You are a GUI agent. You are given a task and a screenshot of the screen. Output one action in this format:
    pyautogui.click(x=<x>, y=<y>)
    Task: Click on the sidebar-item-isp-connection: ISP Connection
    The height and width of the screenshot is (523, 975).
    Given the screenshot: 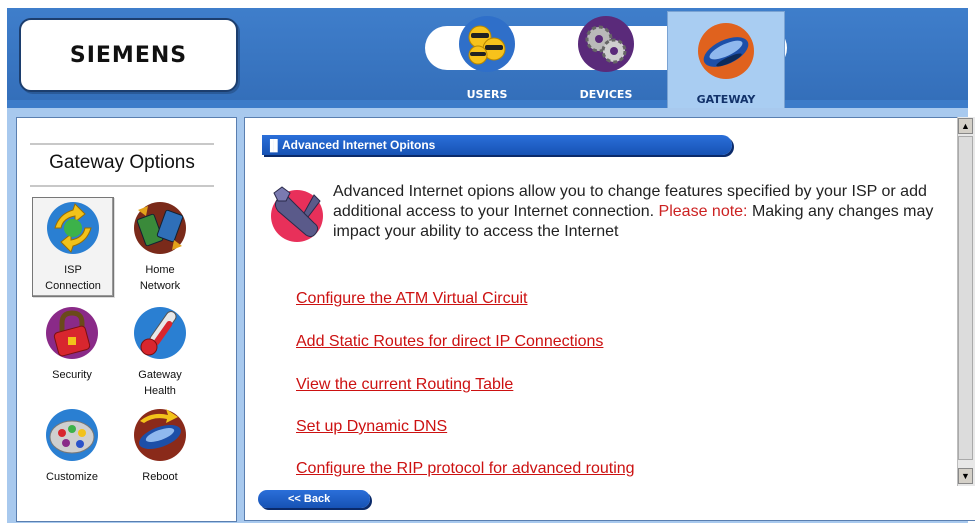 What is the action you would take?
    pyautogui.click(x=73, y=247)
    